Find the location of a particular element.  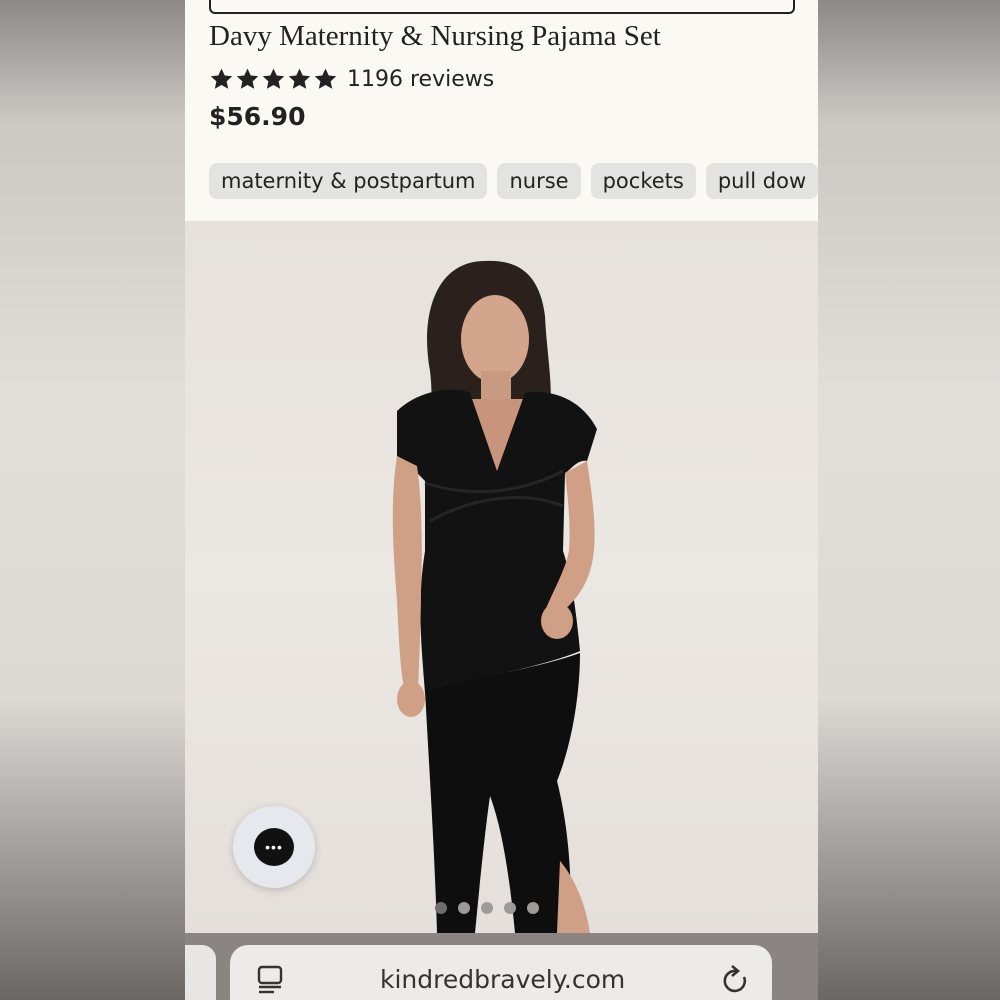

tag-nurse: nurse is located at coordinates (539, 181).